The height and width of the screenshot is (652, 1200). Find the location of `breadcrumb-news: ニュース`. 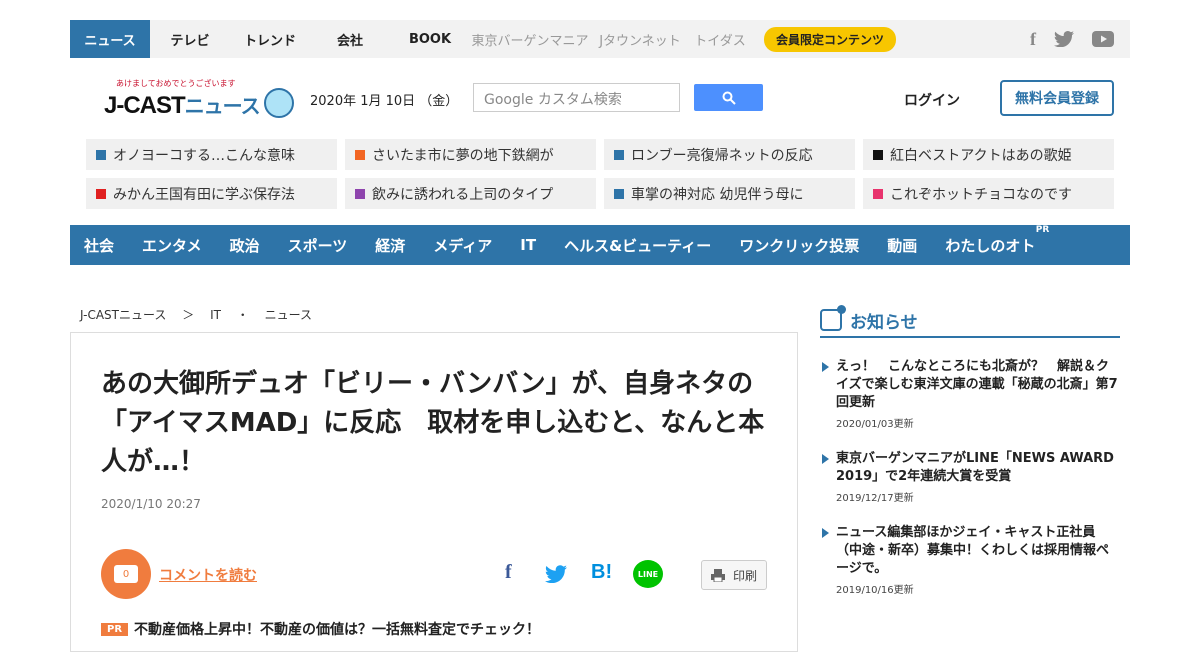

breadcrumb-news: ニュース is located at coordinates (288, 315).